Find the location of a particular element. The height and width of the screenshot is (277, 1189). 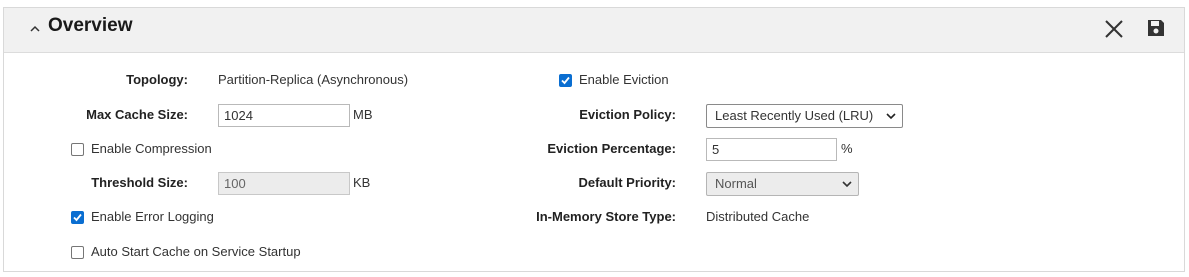

default-priority-value: Normal is located at coordinates (736, 183).